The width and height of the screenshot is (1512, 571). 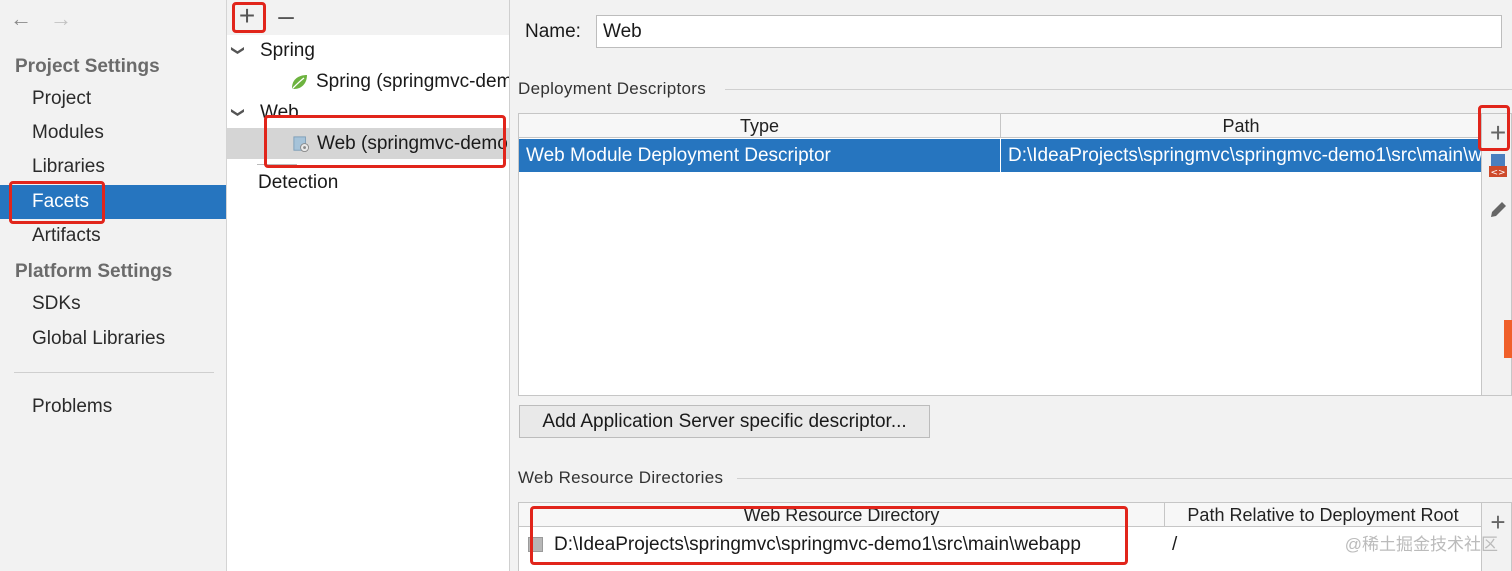 What do you see at coordinates (279, 112) in the screenshot?
I see `tree-node-web-label: Web` at bounding box center [279, 112].